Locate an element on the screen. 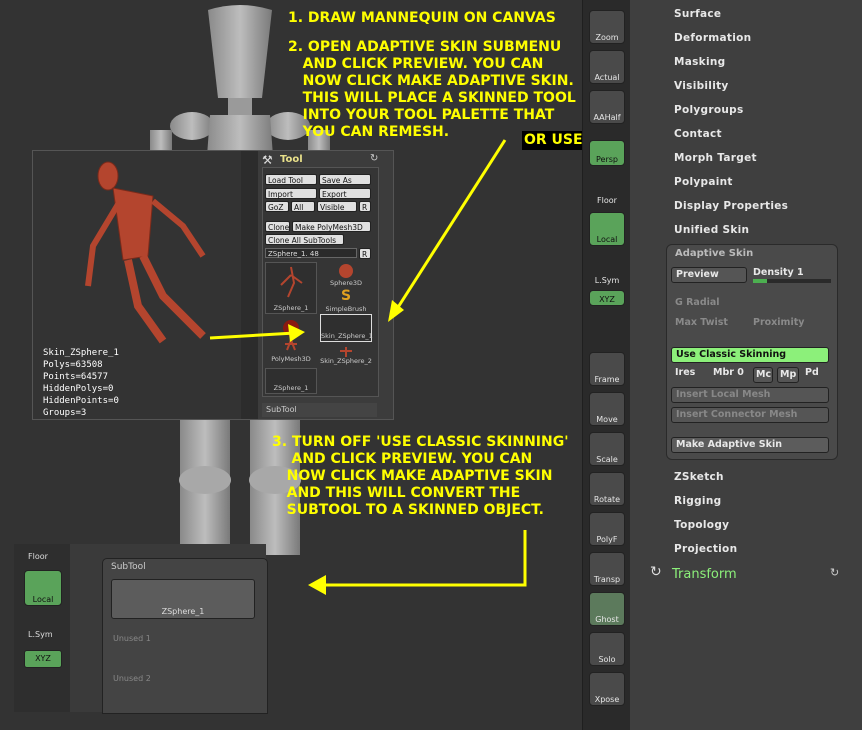 This screenshot has width=862, height=730. persp-label: Persp is located at coordinates (607, 159).